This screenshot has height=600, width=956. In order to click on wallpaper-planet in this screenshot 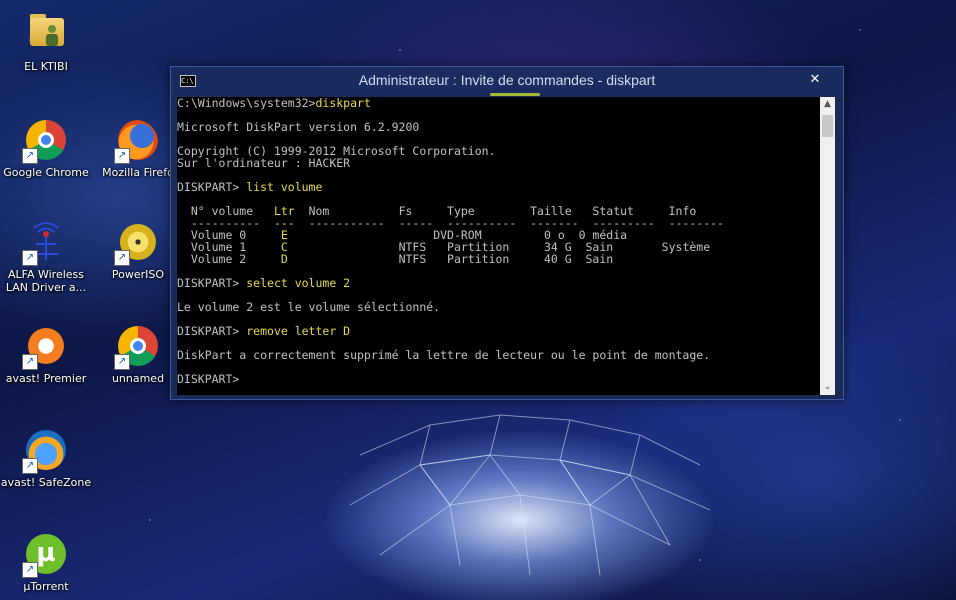, I will do `click(530, 495)`.